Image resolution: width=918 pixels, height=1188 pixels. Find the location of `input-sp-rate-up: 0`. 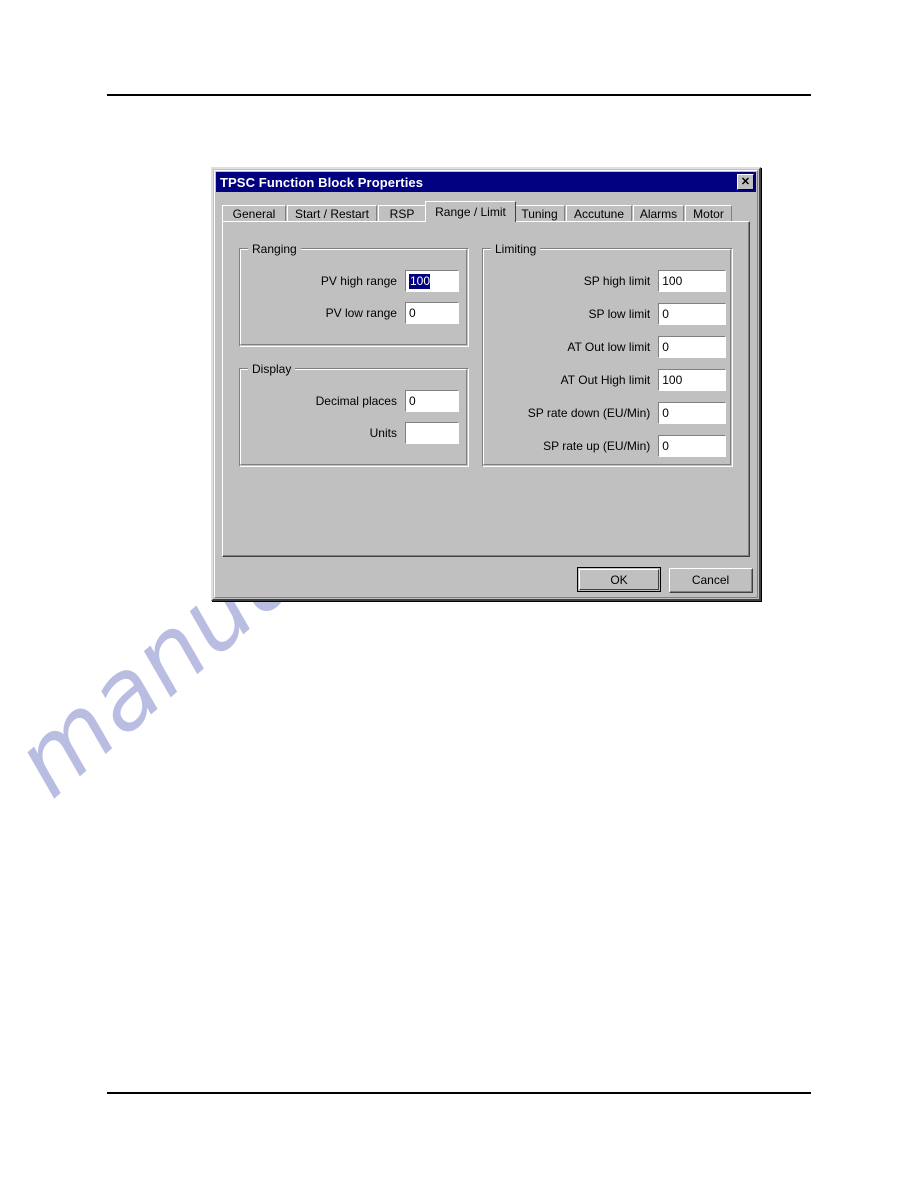

input-sp-rate-up: 0 is located at coordinates (692, 446).